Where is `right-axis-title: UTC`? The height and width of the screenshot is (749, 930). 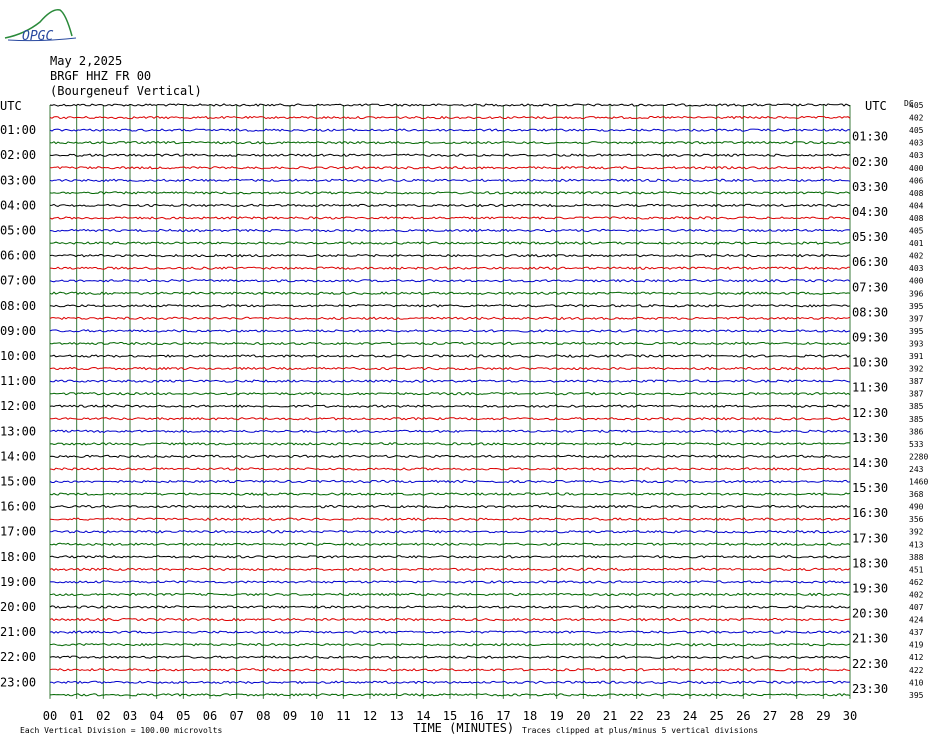
right-axis-title: UTC is located at coordinates (876, 106).